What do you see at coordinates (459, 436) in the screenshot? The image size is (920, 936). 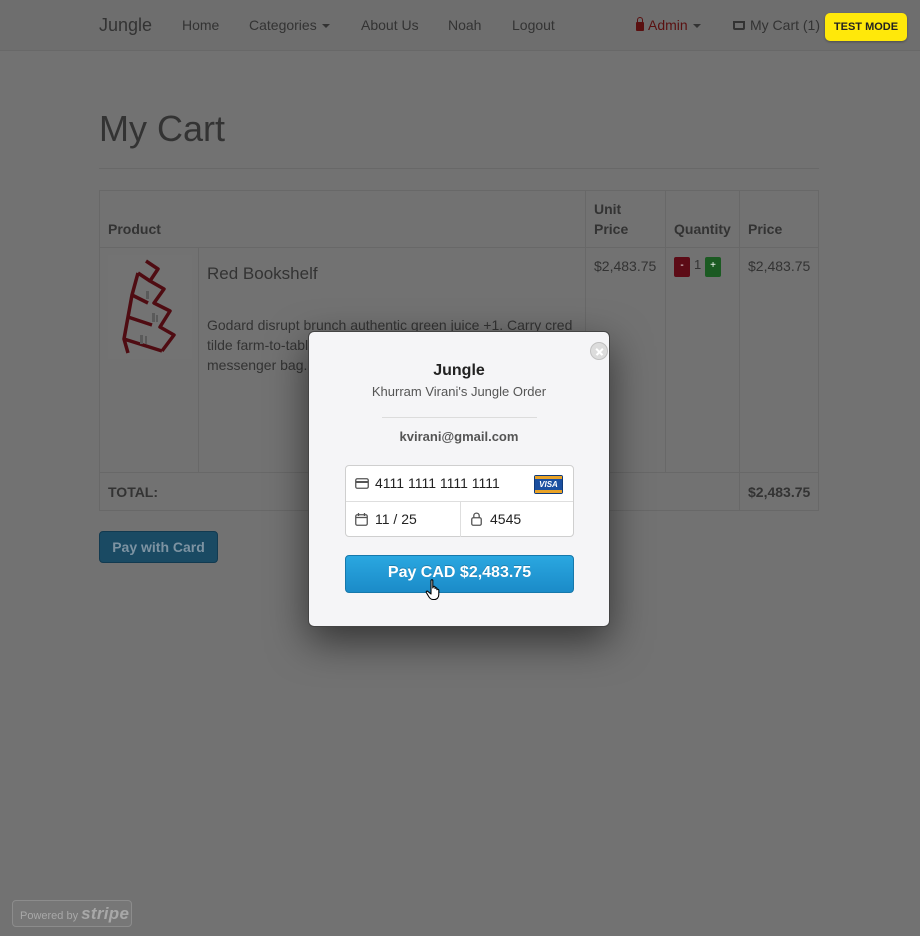 I see `checkout-email: kvirani@gmail.com` at bounding box center [459, 436].